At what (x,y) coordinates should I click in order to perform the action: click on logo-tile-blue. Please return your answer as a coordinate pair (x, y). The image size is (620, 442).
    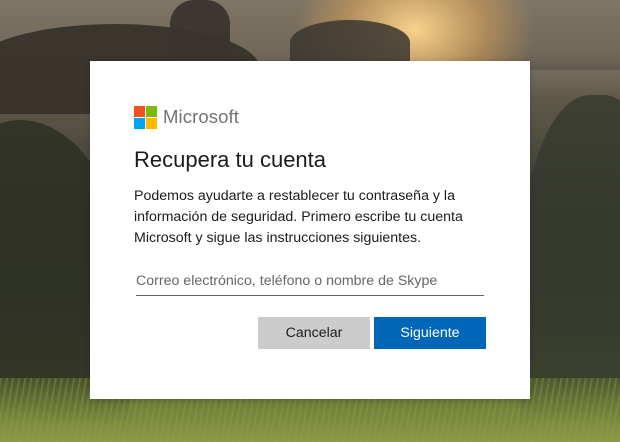
    Looking at the image, I should click on (139, 123).